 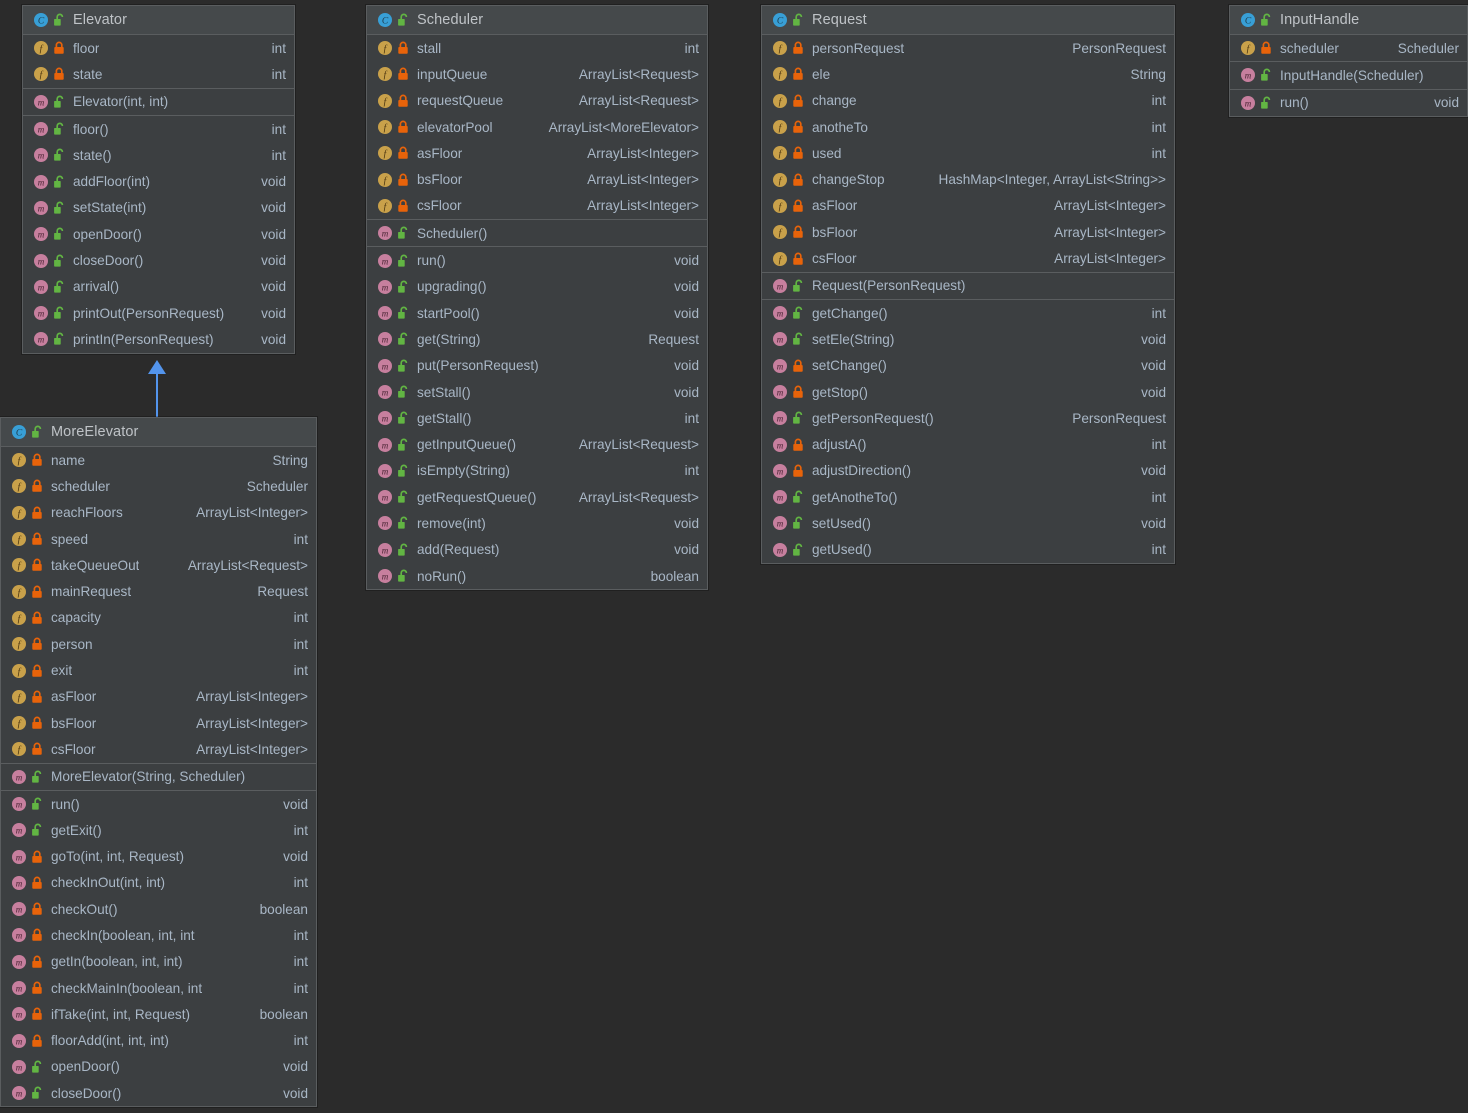 I want to click on member-row: m goTo(int, int, Request) void, so click(x=158, y=856).